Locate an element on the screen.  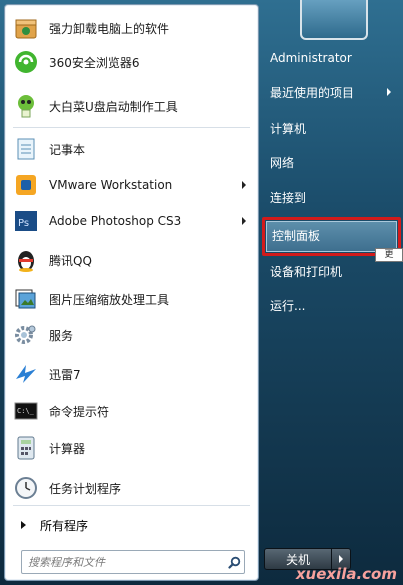
program-item: 记事本 is located at coordinates (131, 149).